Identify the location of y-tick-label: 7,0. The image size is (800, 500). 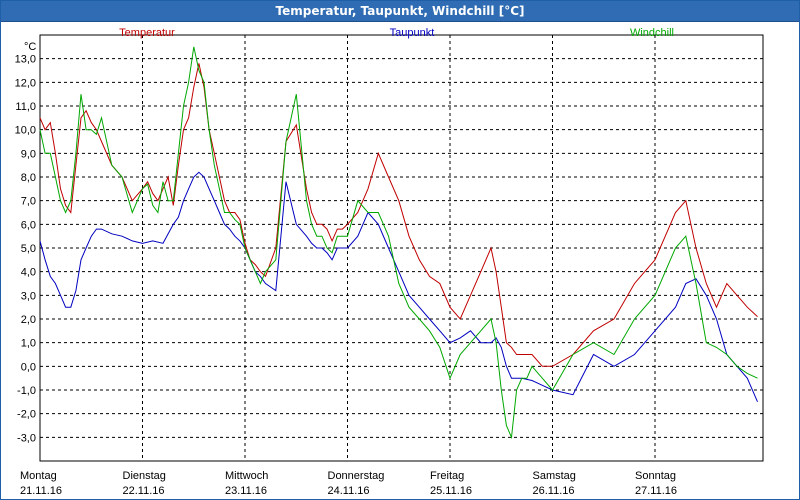
(28, 202).